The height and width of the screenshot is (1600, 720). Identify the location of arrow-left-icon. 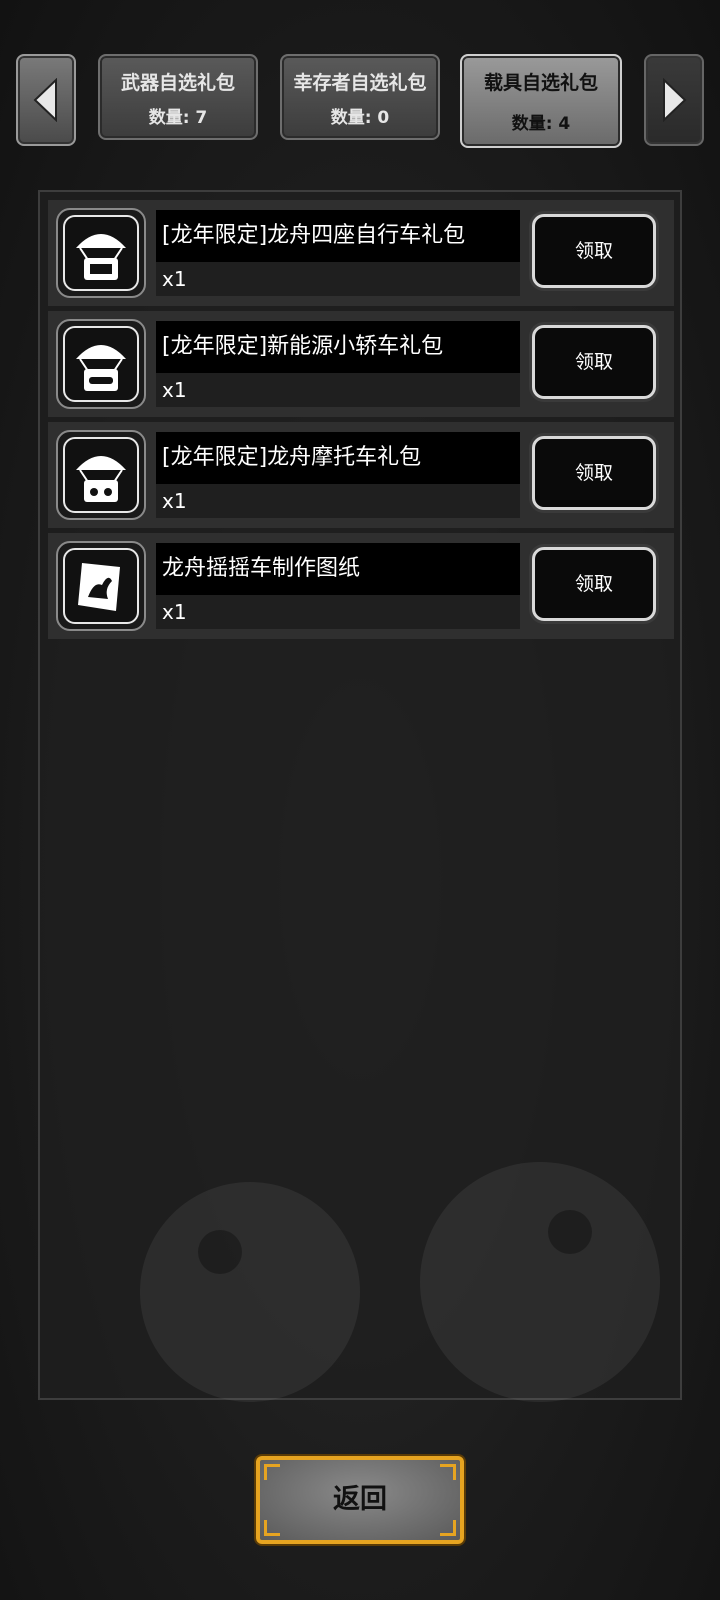
(45, 100).